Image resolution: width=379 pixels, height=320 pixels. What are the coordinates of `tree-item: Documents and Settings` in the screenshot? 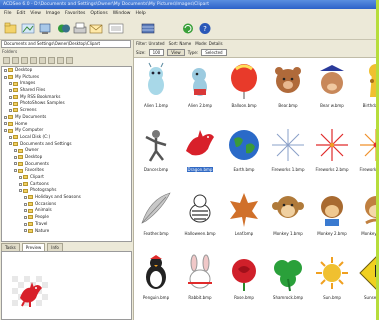 It's located at (66, 144).